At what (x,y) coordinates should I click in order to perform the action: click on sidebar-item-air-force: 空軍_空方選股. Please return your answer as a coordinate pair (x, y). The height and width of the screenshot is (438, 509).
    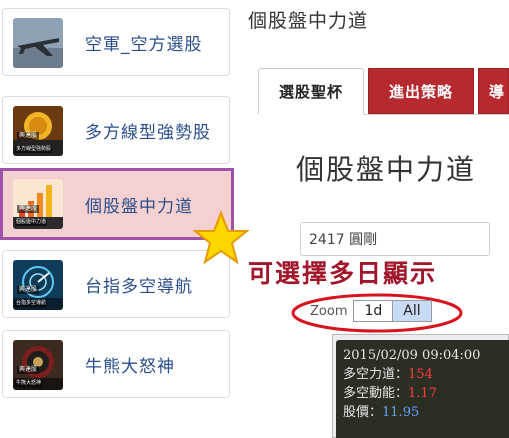
    Looking at the image, I should click on (116, 42).